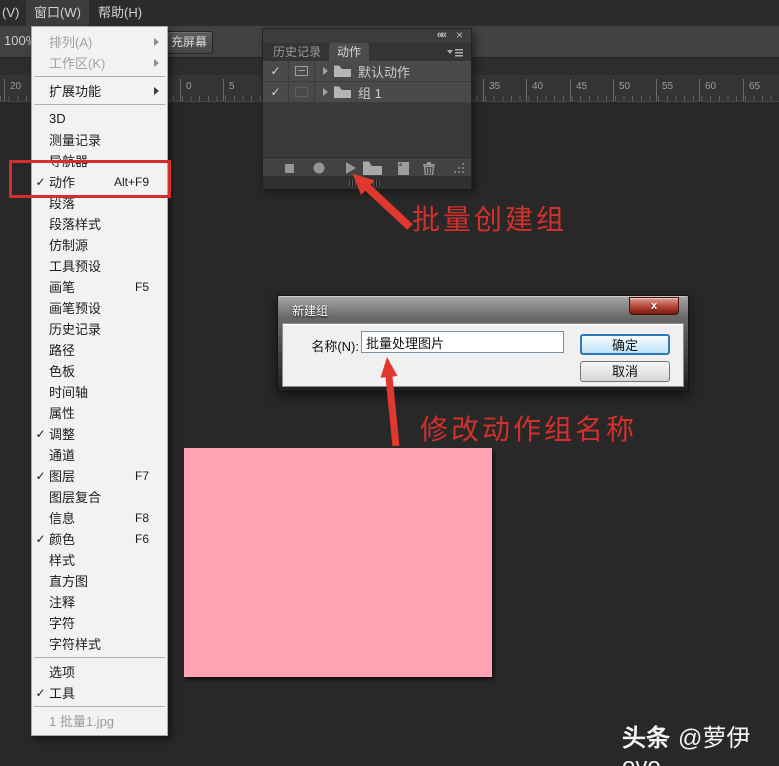 The width and height of the screenshot is (779, 766). I want to click on menu-item-label: 图层复合, so click(75, 497).